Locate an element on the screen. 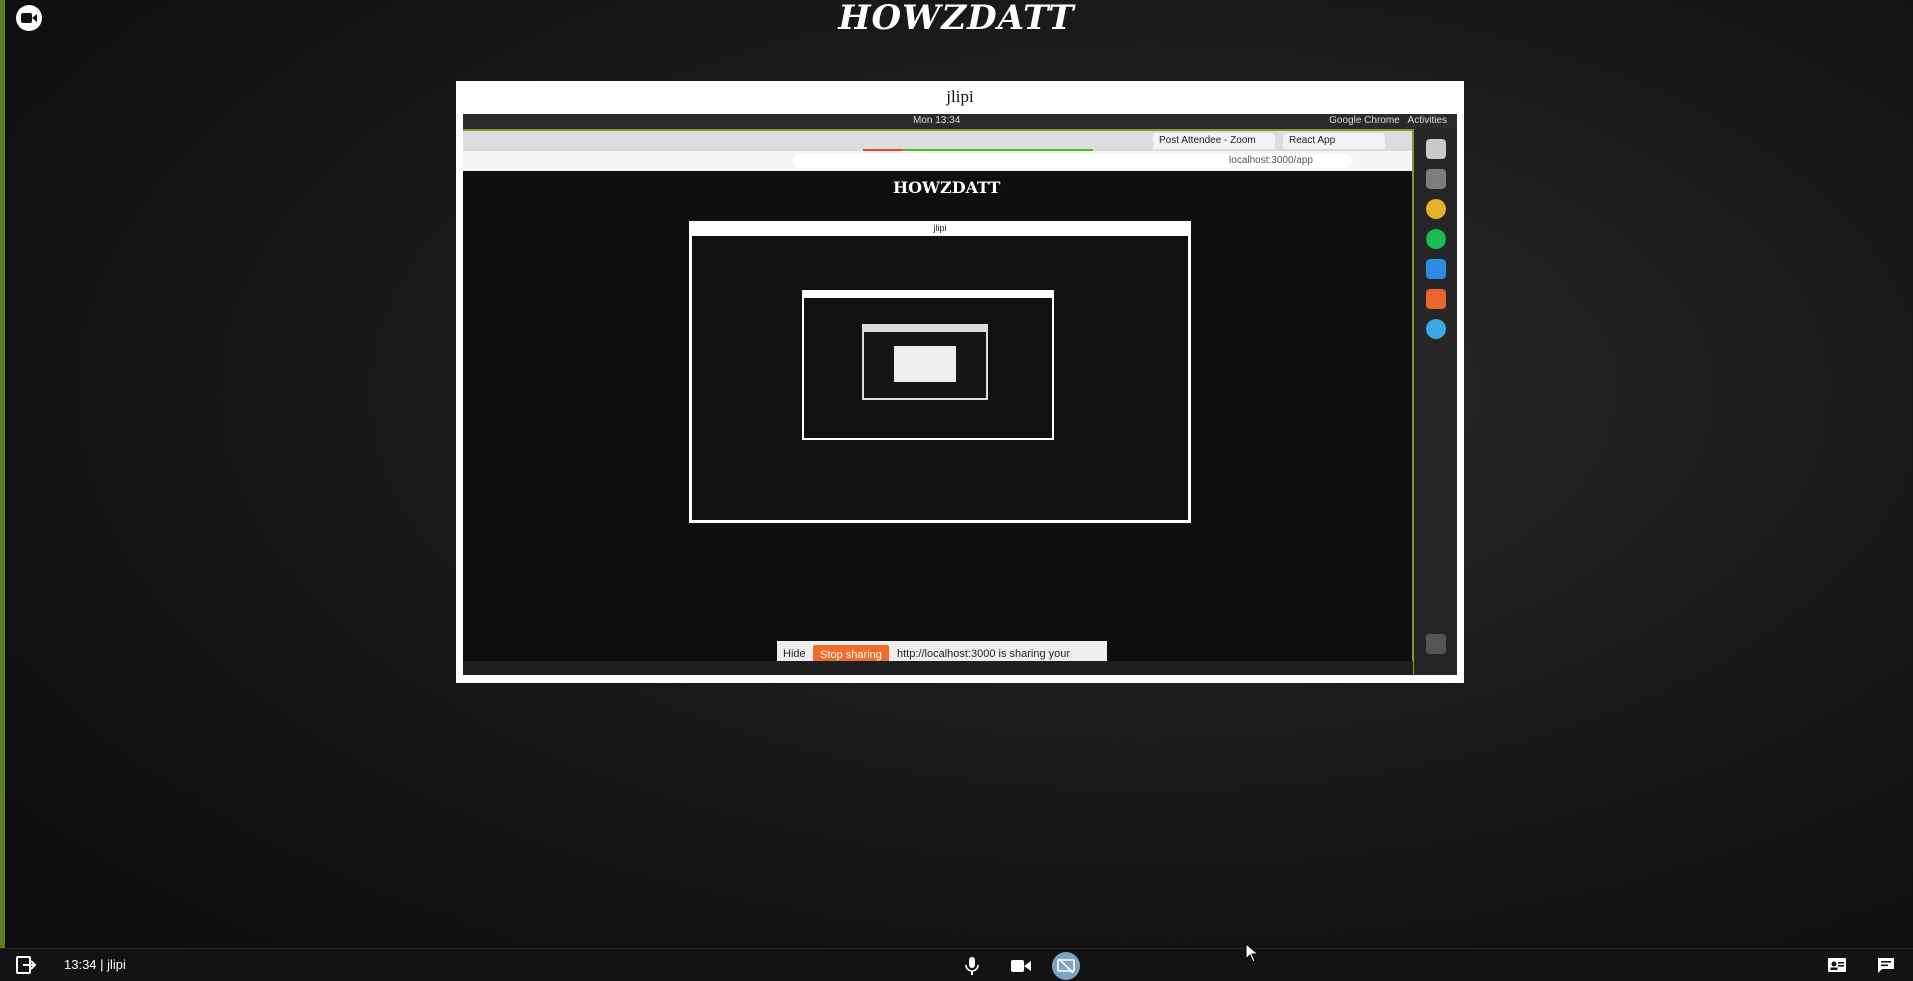 The image size is (1913, 981). tab-react-app: React App is located at coordinates (1334, 141).